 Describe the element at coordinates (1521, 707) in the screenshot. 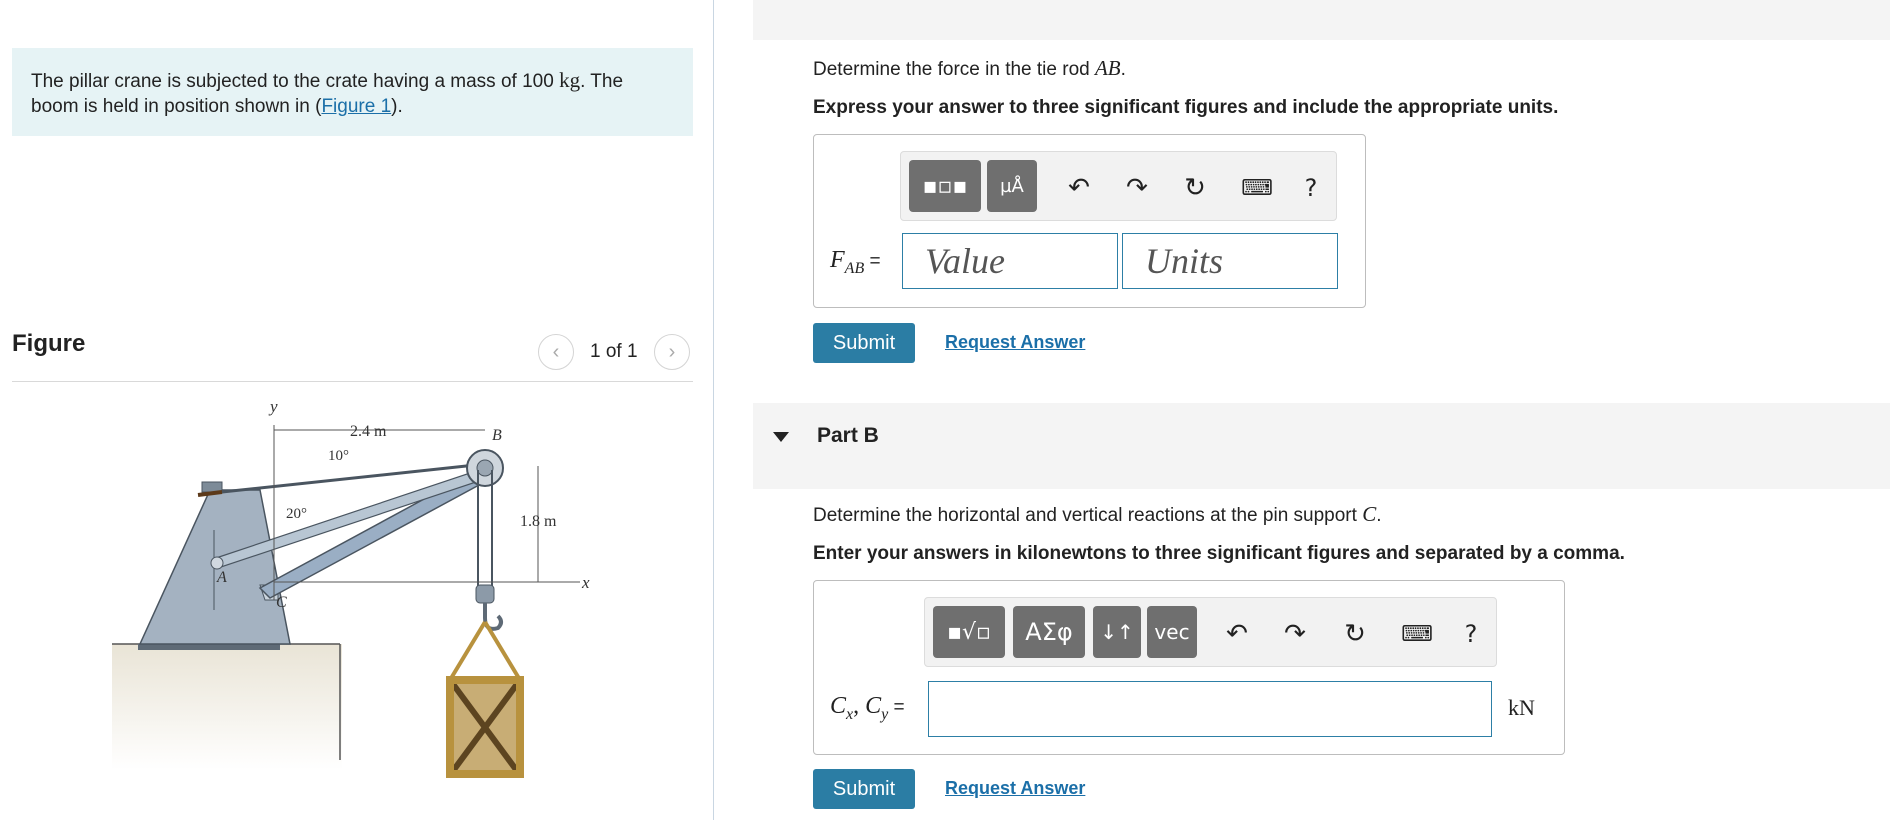

I see `unit-label: kN` at that location.